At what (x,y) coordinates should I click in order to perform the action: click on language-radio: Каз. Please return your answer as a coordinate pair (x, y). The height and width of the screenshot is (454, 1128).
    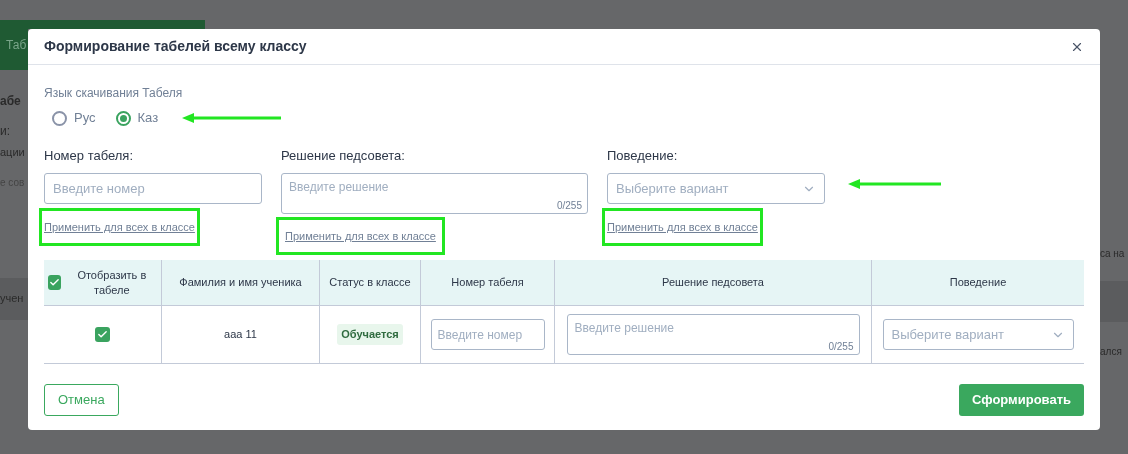
    Looking at the image, I should click on (137, 118).